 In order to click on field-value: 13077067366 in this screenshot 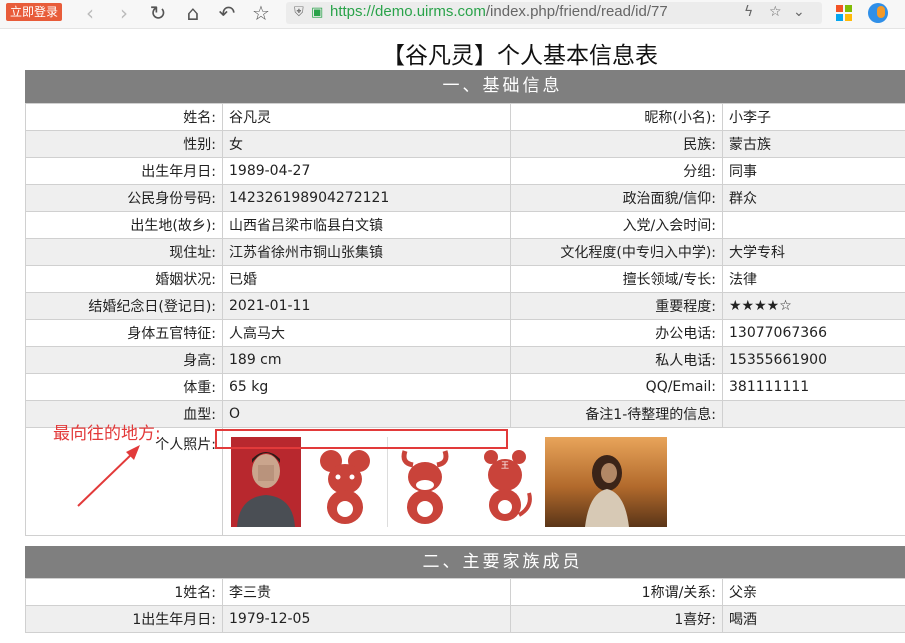, I will do `click(813, 333)`.